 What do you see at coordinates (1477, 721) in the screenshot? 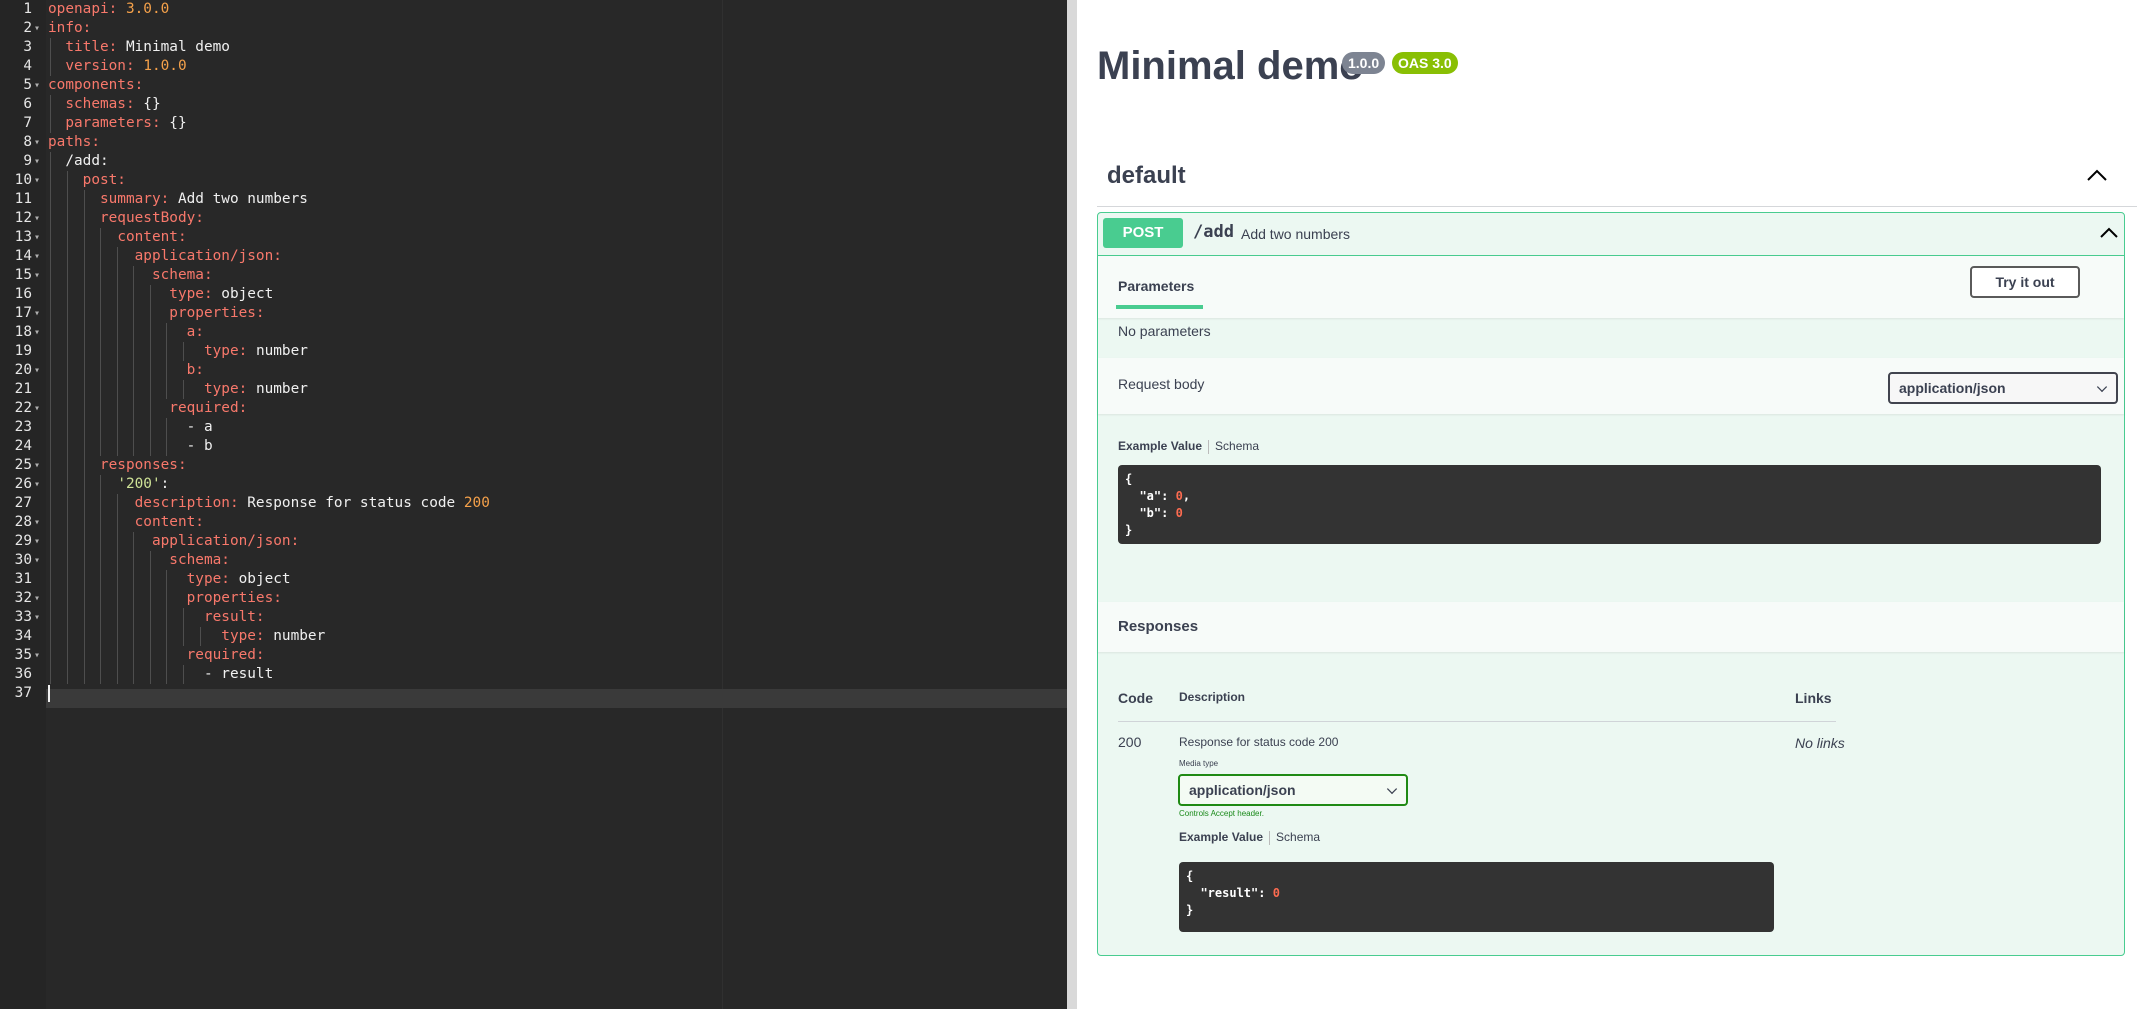
I see `table-header-divider` at bounding box center [1477, 721].